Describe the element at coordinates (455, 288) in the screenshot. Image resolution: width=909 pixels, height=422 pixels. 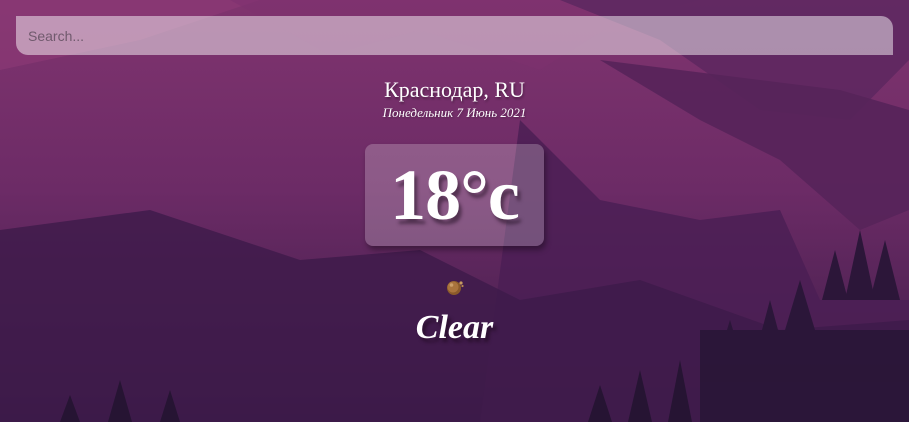
I see `weather-status-icon` at that location.